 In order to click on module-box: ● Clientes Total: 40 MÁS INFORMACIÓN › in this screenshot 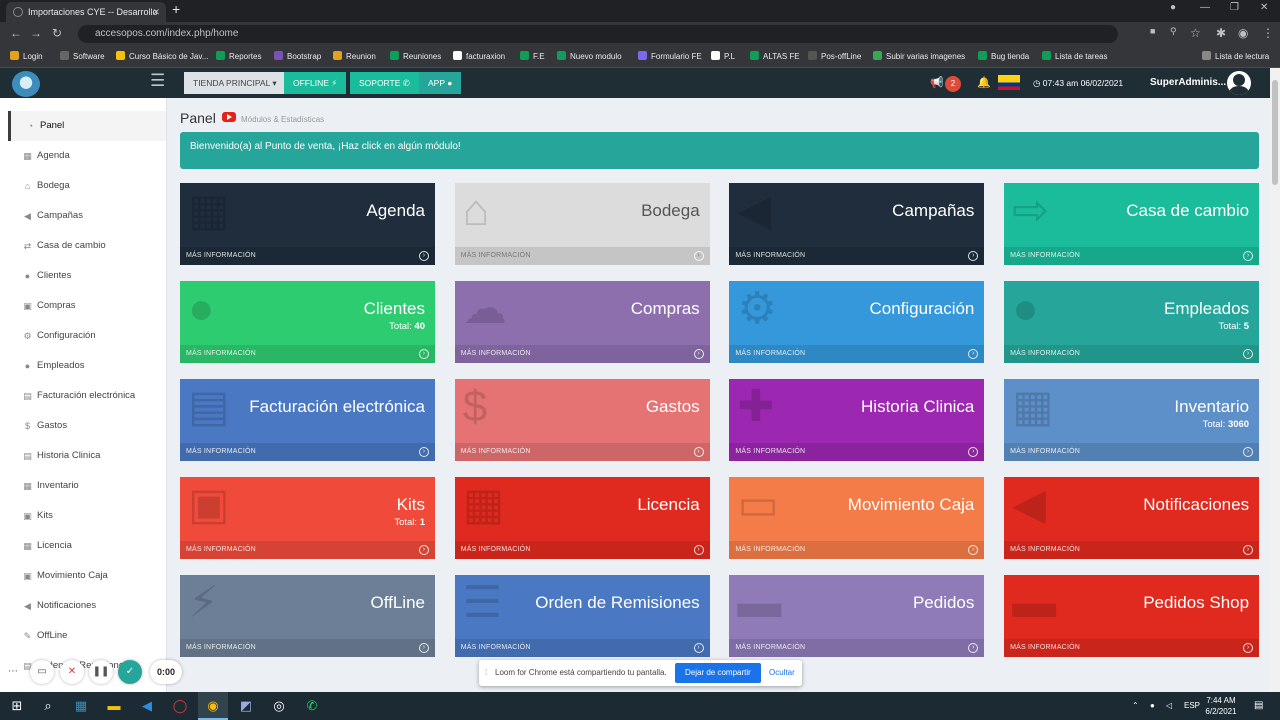, I will do `click(307, 322)`.